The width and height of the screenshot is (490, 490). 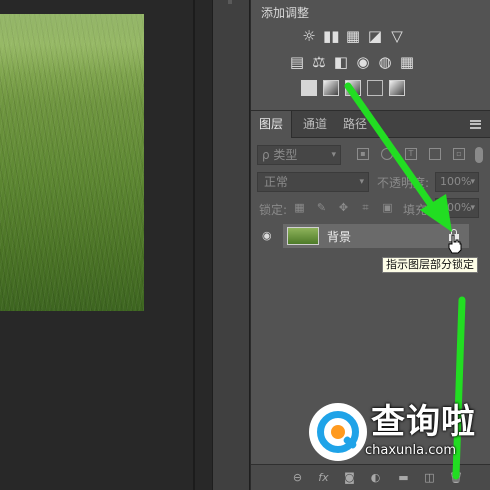 I want to click on lock-row: 锁定: ▦ ✎ ✥ ⌗ ▣ 填充: 100% ▾, so click(x=371, y=208).